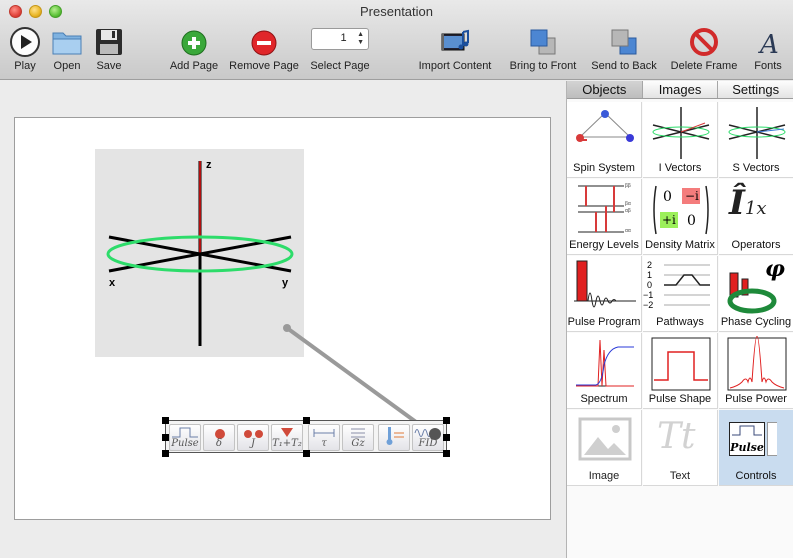 Image resolution: width=793 pixels, height=558 pixels. What do you see at coordinates (340, 66) in the screenshot?
I see `select-page-label: Select Page` at bounding box center [340, 66].